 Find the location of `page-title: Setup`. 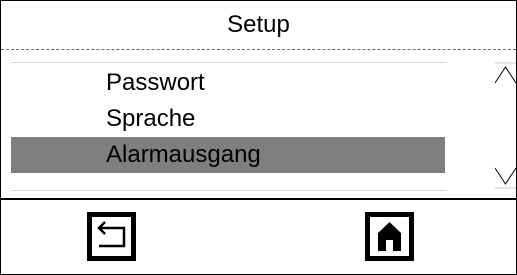

page-title: Setup is located at coordinates (258, 24).